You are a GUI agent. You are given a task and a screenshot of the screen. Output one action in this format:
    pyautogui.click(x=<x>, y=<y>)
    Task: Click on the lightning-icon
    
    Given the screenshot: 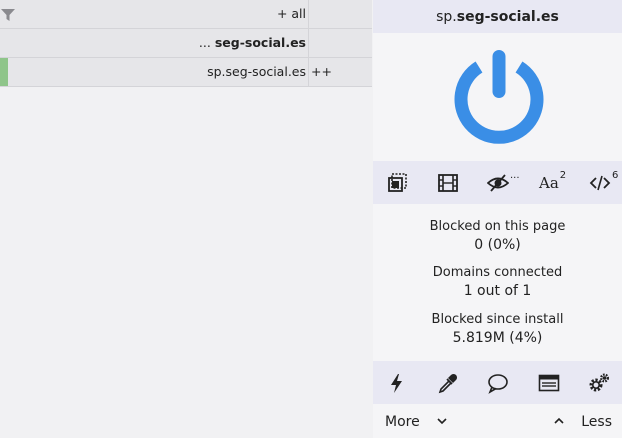 What is the action you would take?
    pyautogui.click(x=397, y=383)
    